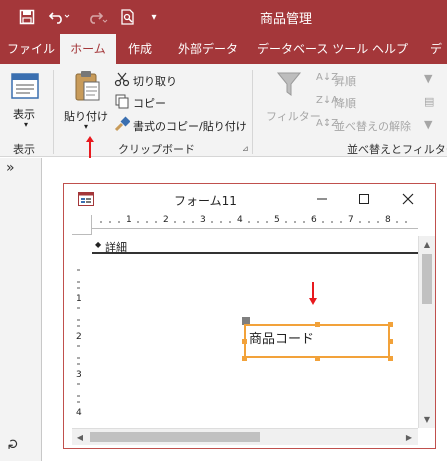 This screenshot has width=447, height=461. What do you see at coordinates (98, 244) in the screenshot?
I see `section-collapse-icon: ◆` at bounding box center [98, 244].